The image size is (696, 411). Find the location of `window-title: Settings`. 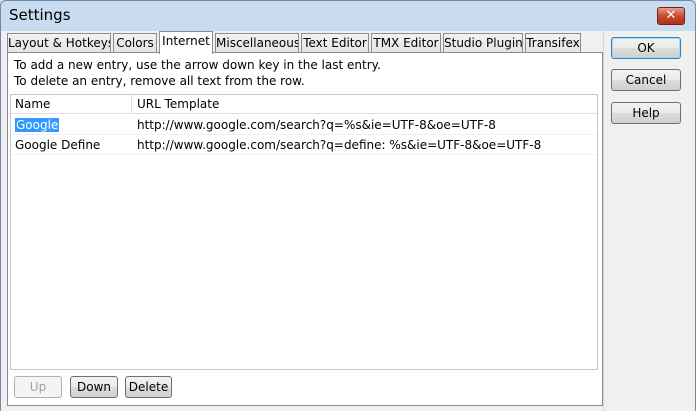

window-title: Settings is located at coordinates (40, 15).